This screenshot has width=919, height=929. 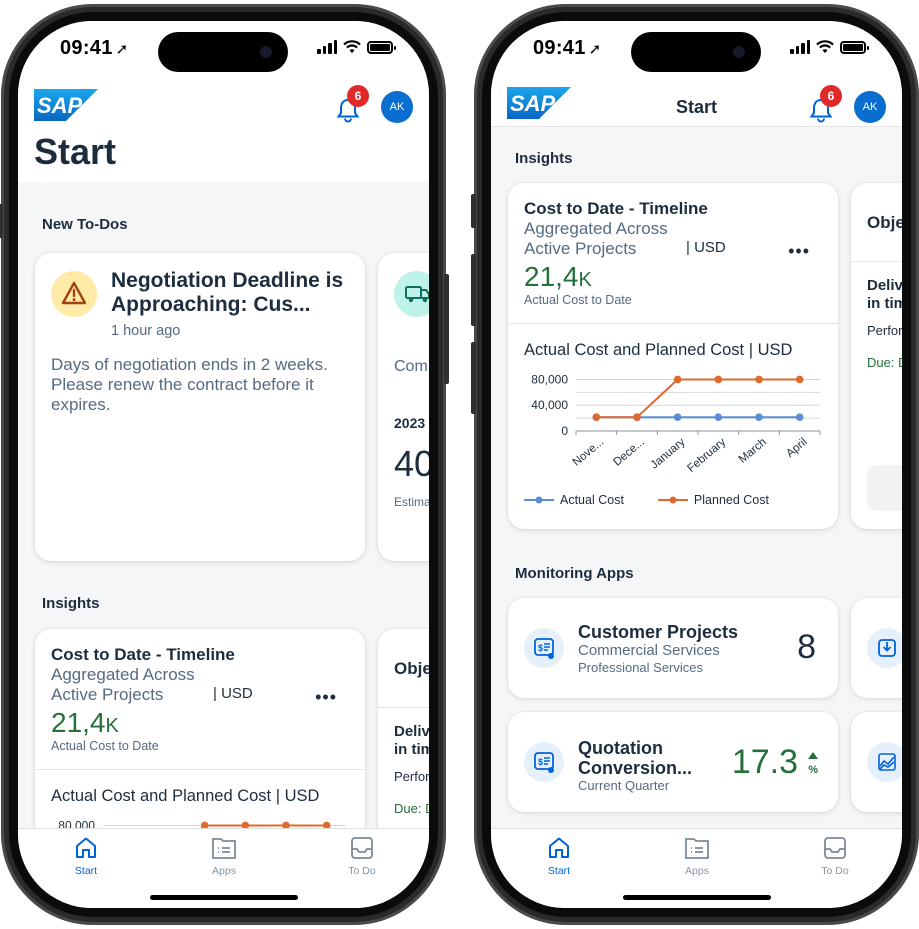 I want to click on time-text: 09:41, so click(x=86, y=48).